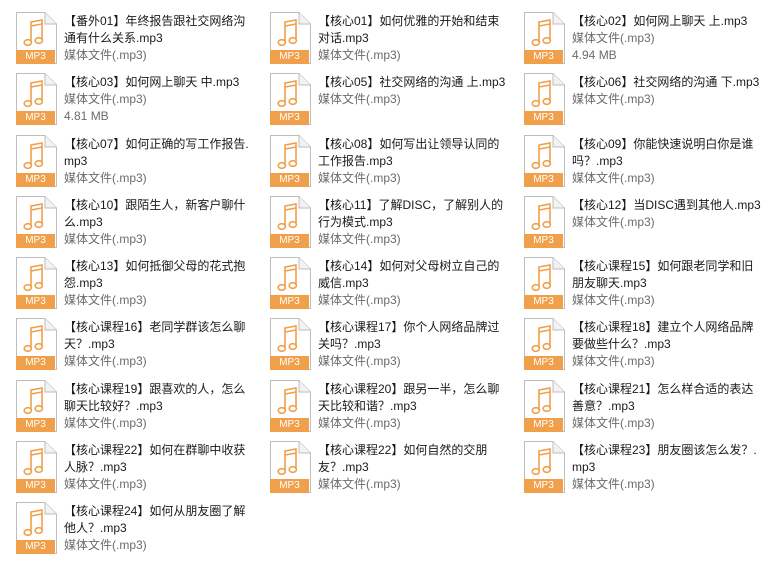 The width and height of the screenshot is (770, 566). What do you see at coordinates (663, 336) in the screenshot?
I see `file-name: 【核心课程18】建立个人网络品牌要做些什么？.mp3` at bounding box center [663, 336].